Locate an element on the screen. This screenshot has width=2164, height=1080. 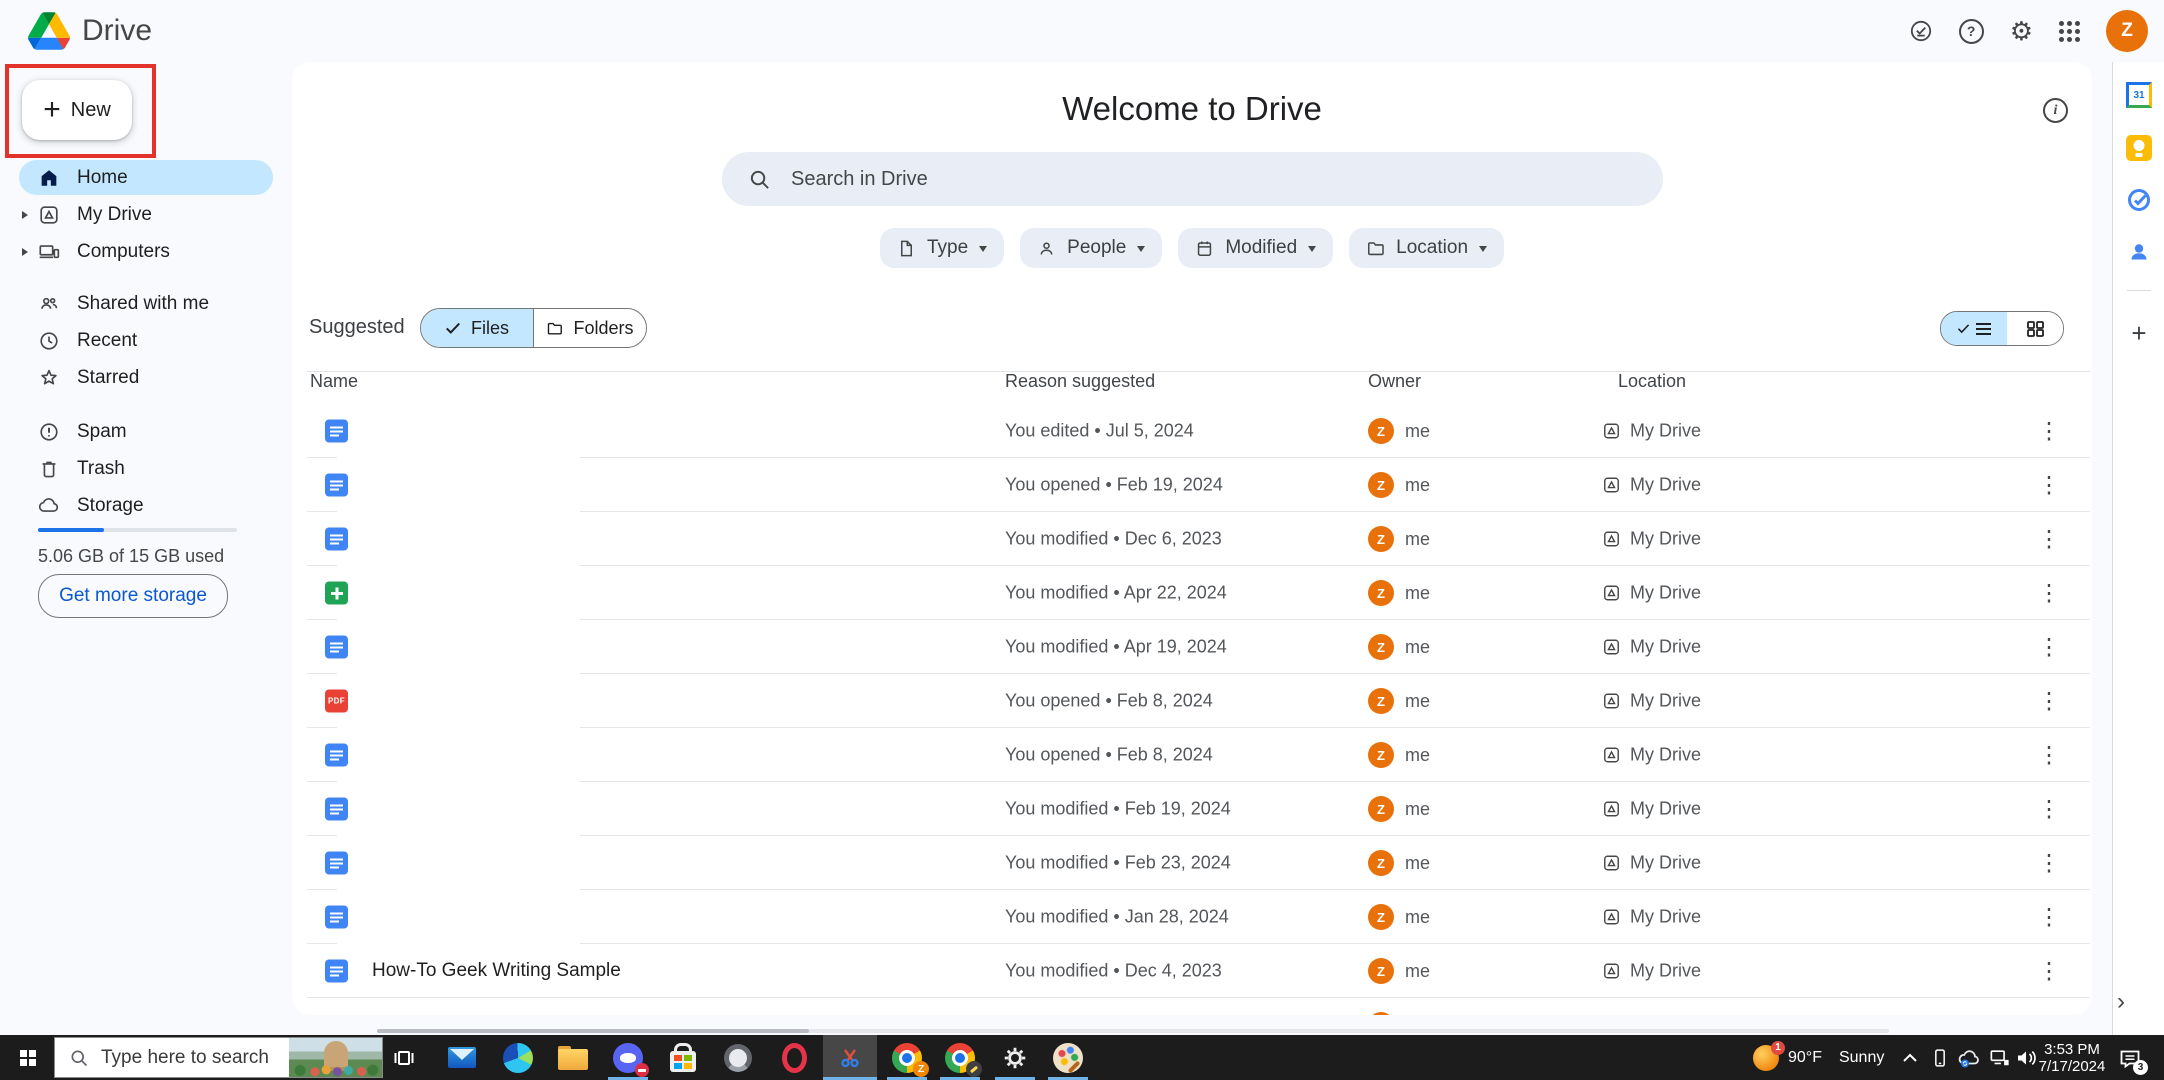
sidebar-item-spam: Spam is located at coordinates (146, 431).